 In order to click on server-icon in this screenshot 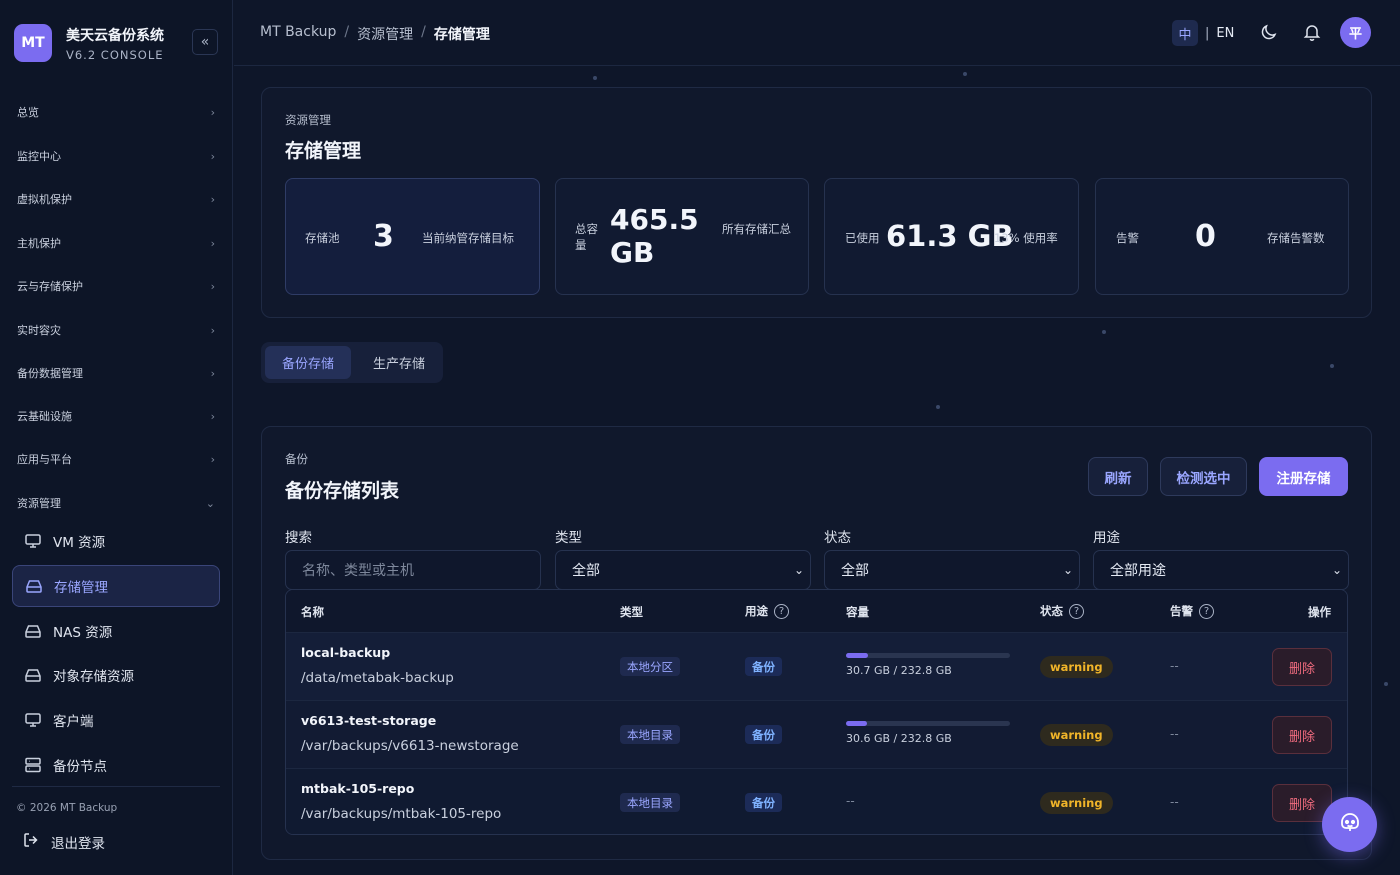, I will do `click(33, 765)`.